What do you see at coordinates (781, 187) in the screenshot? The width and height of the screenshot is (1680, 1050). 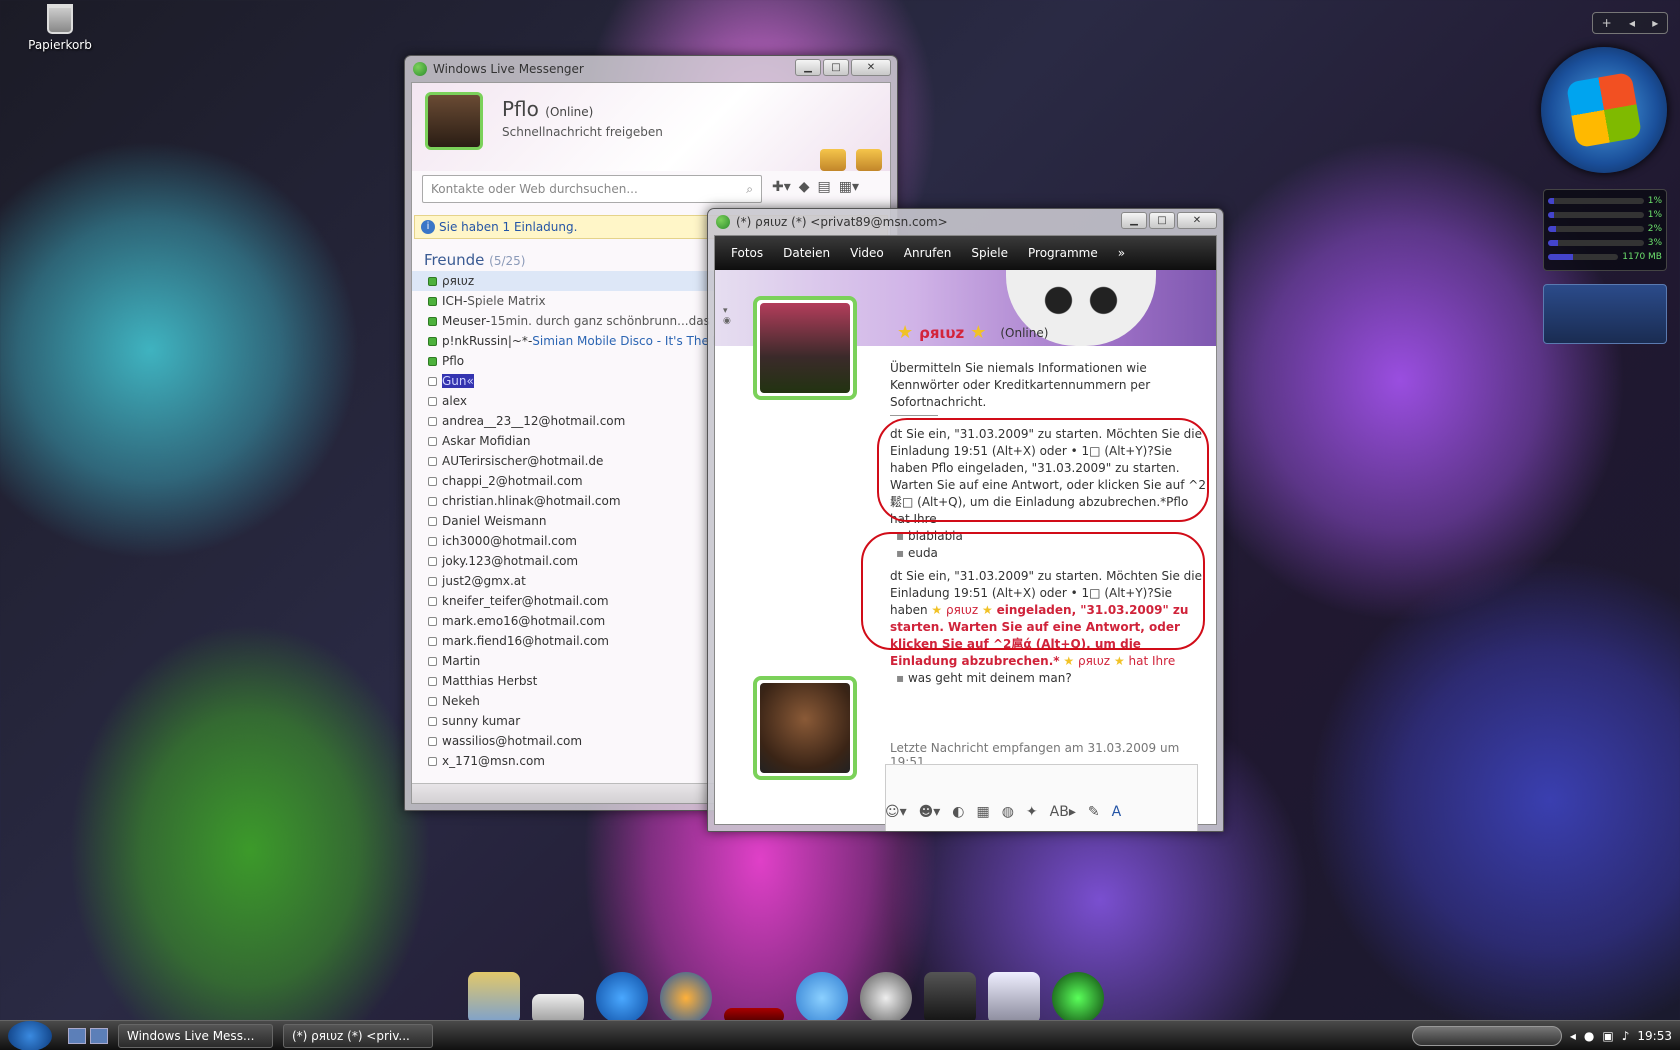 I see `add-contact-icon: ✚▾` at bounding box center [781, 187].